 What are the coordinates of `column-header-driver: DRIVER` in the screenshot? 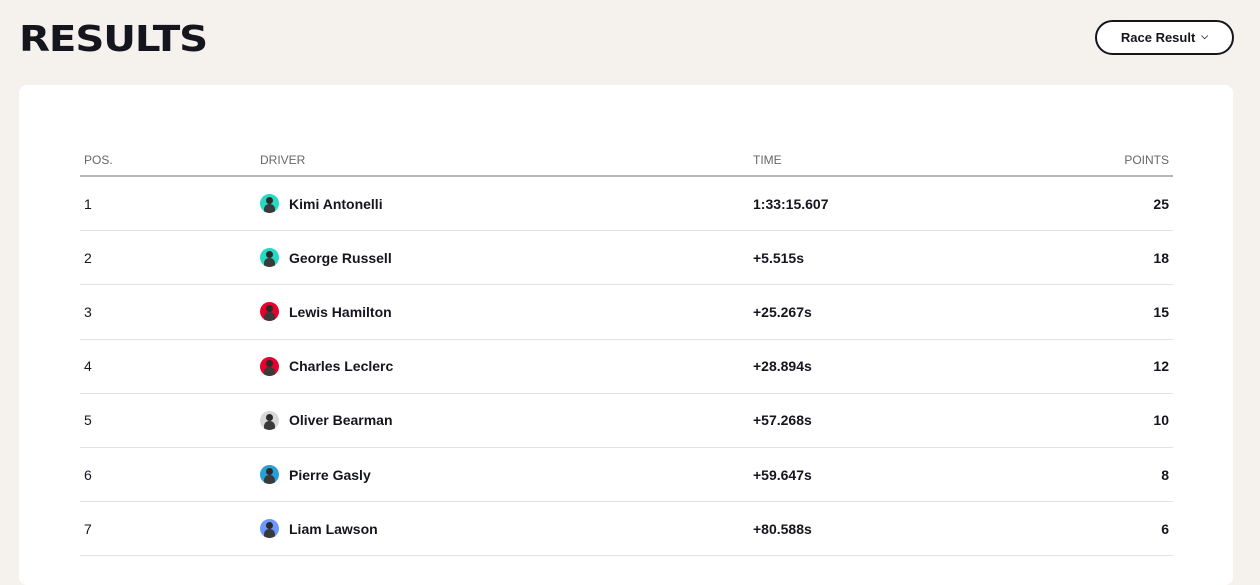 It's located at (283, 160).